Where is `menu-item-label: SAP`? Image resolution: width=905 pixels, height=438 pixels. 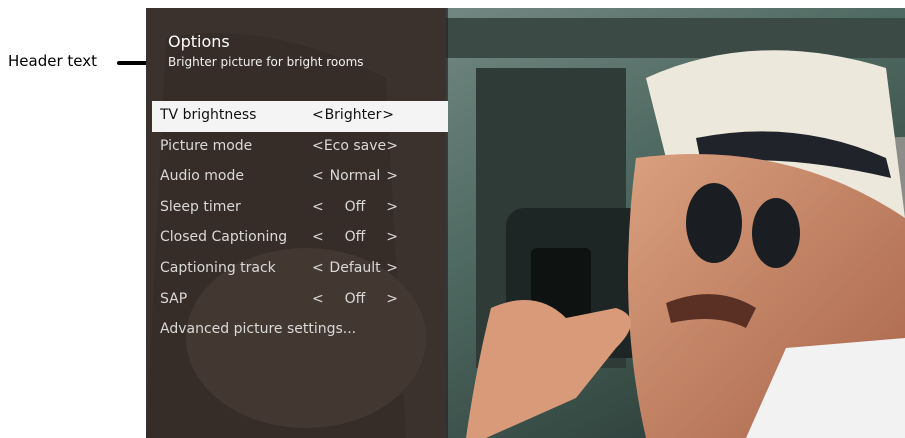
menu-item-label: SAP is located at coordinates (174, 298).